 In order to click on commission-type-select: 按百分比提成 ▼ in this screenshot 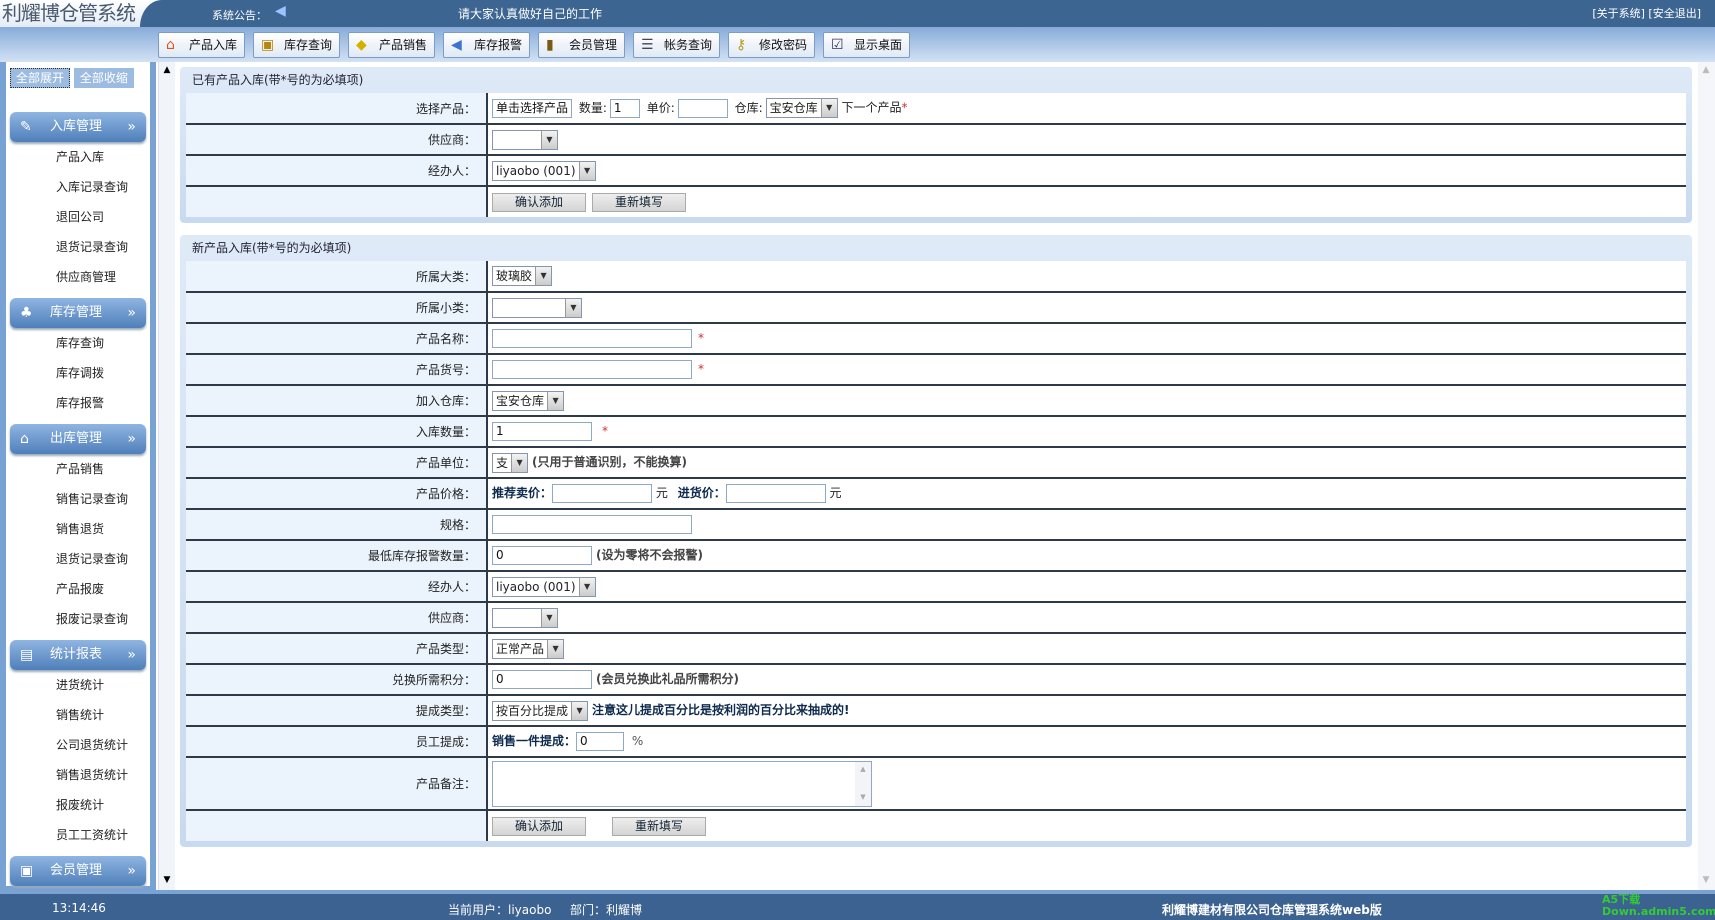, I will do `click(540, 710)`.